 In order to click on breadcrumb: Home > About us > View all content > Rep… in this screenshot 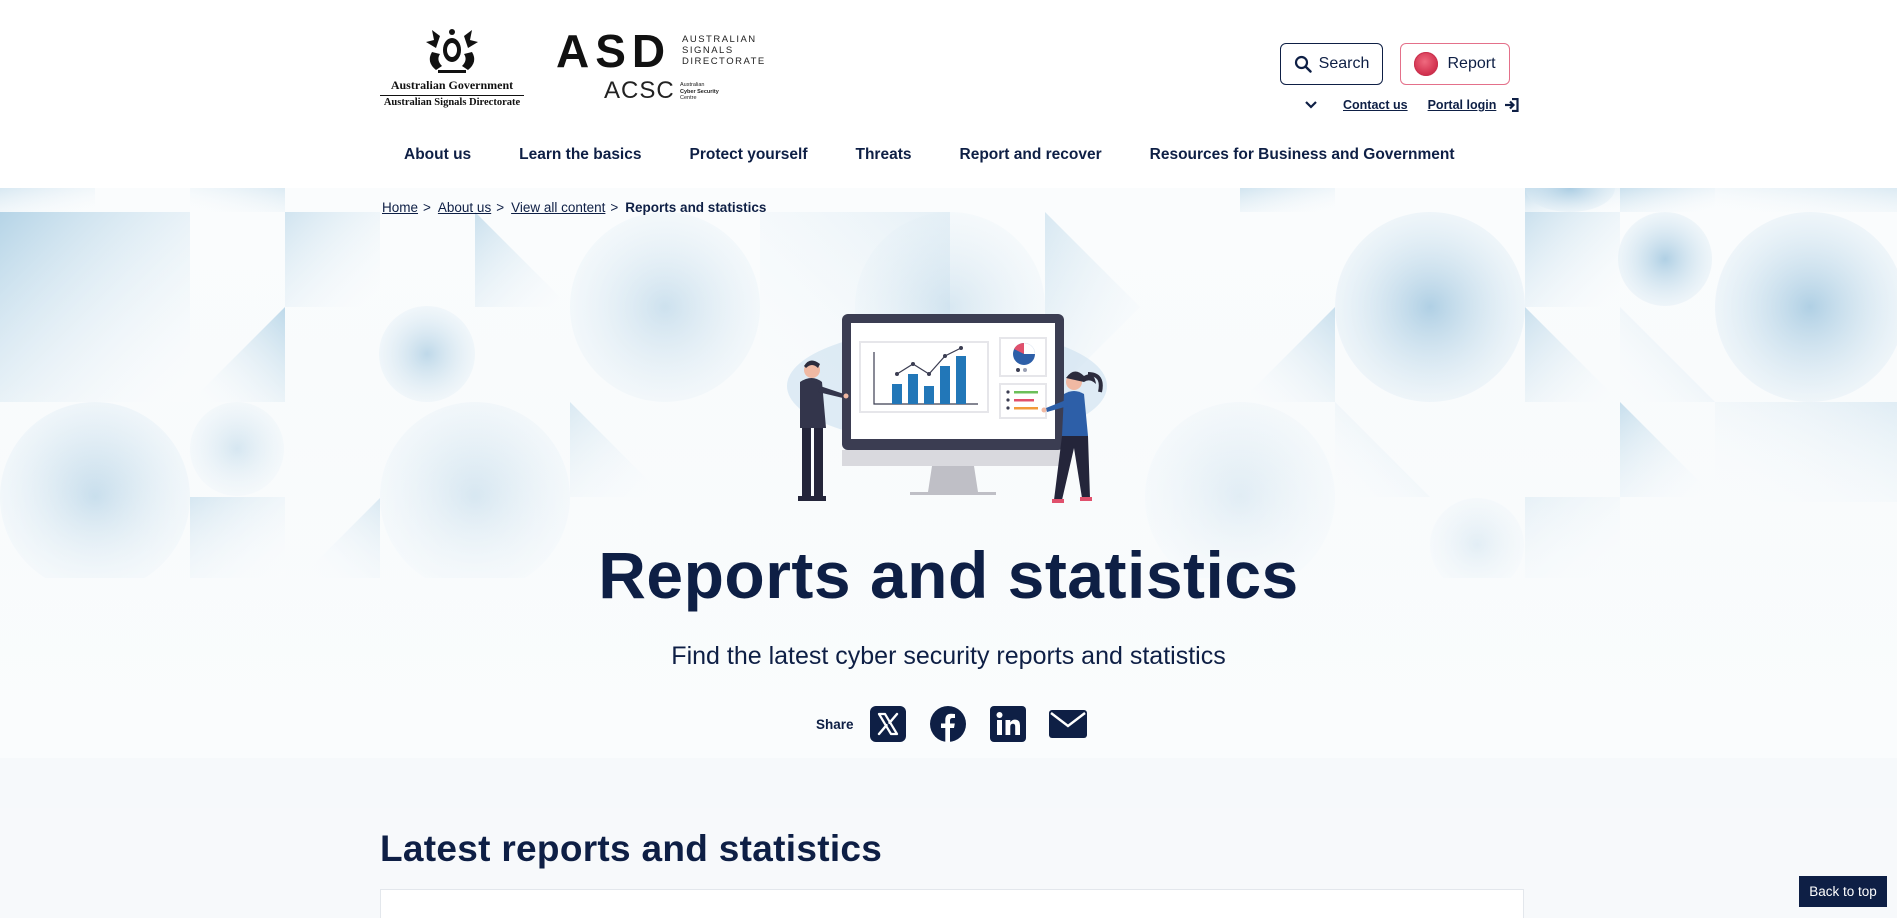, I will do `click(574, 207)`.